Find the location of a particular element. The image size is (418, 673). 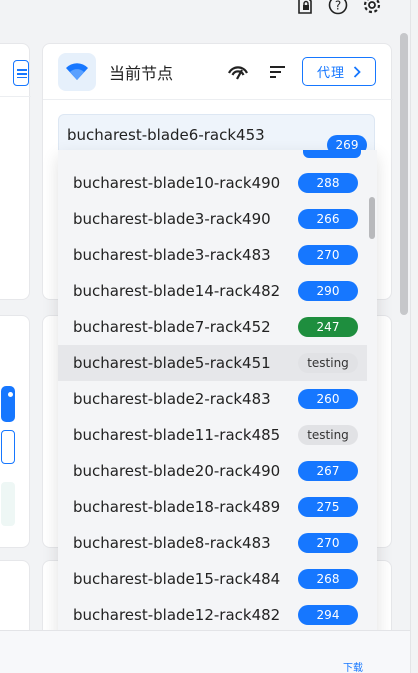

window-scrollbar is located at coordinates (404, 174).